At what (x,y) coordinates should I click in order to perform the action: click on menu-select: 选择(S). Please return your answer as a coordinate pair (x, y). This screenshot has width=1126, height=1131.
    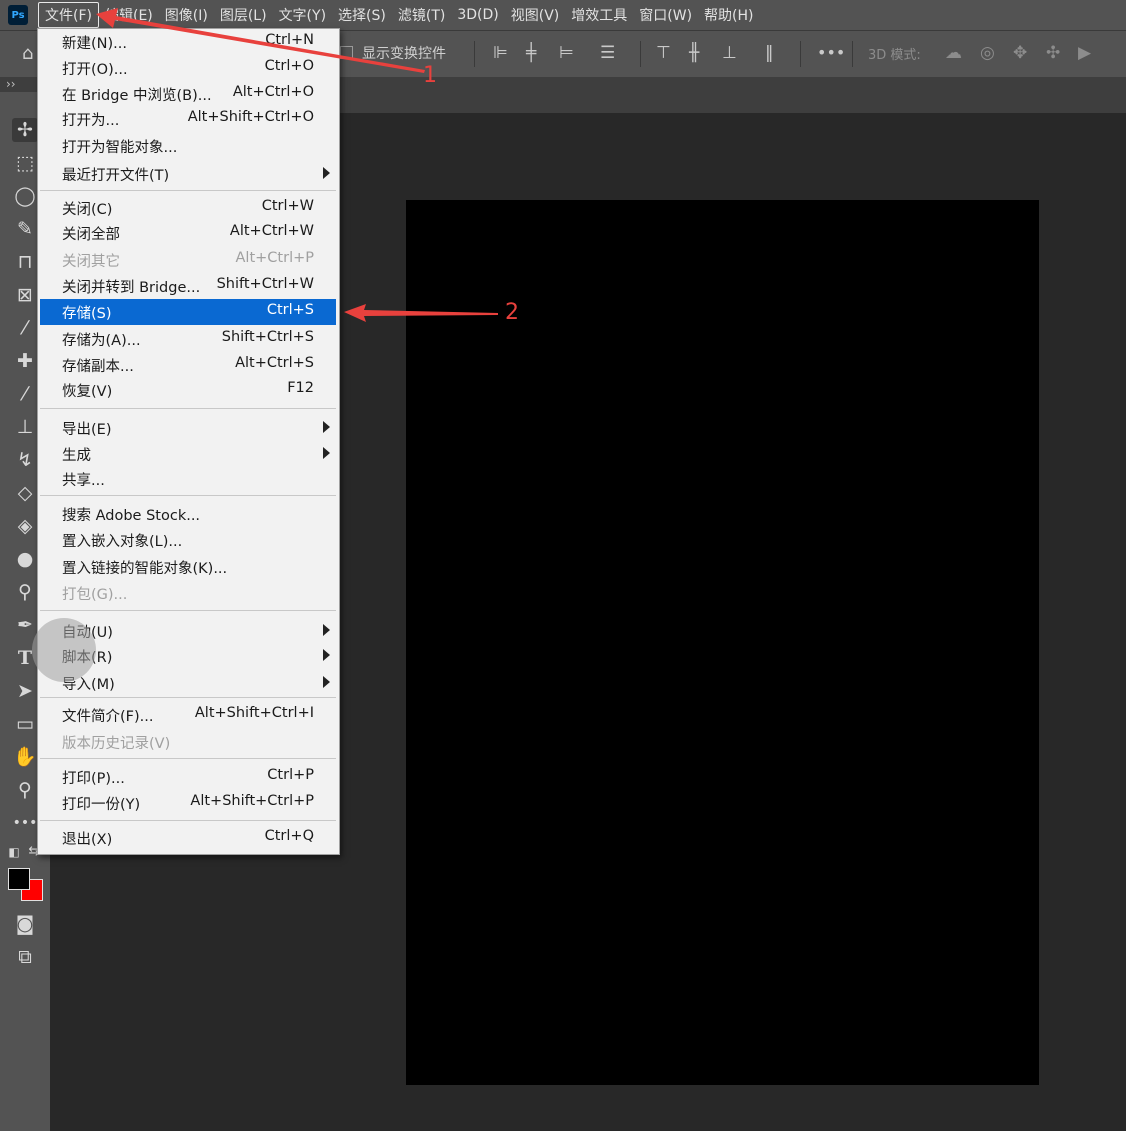
    Looking at the image, I should click on (362, 15).